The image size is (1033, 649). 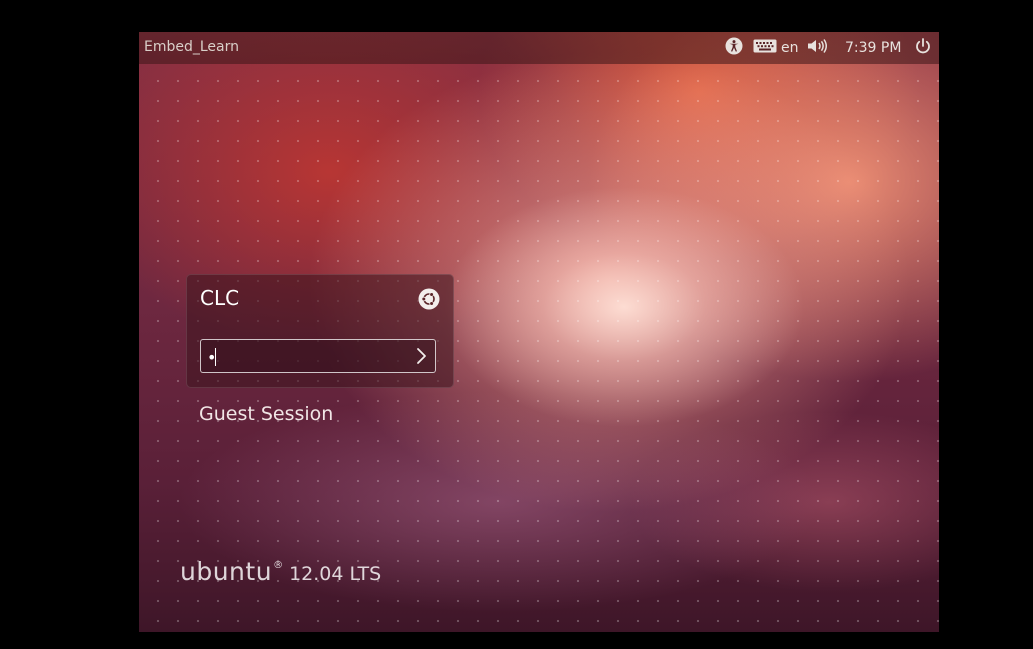 What do you see at coordinates (215, 357) in the screenshot?
I see `text-caret` at bounding box center [215, 357].